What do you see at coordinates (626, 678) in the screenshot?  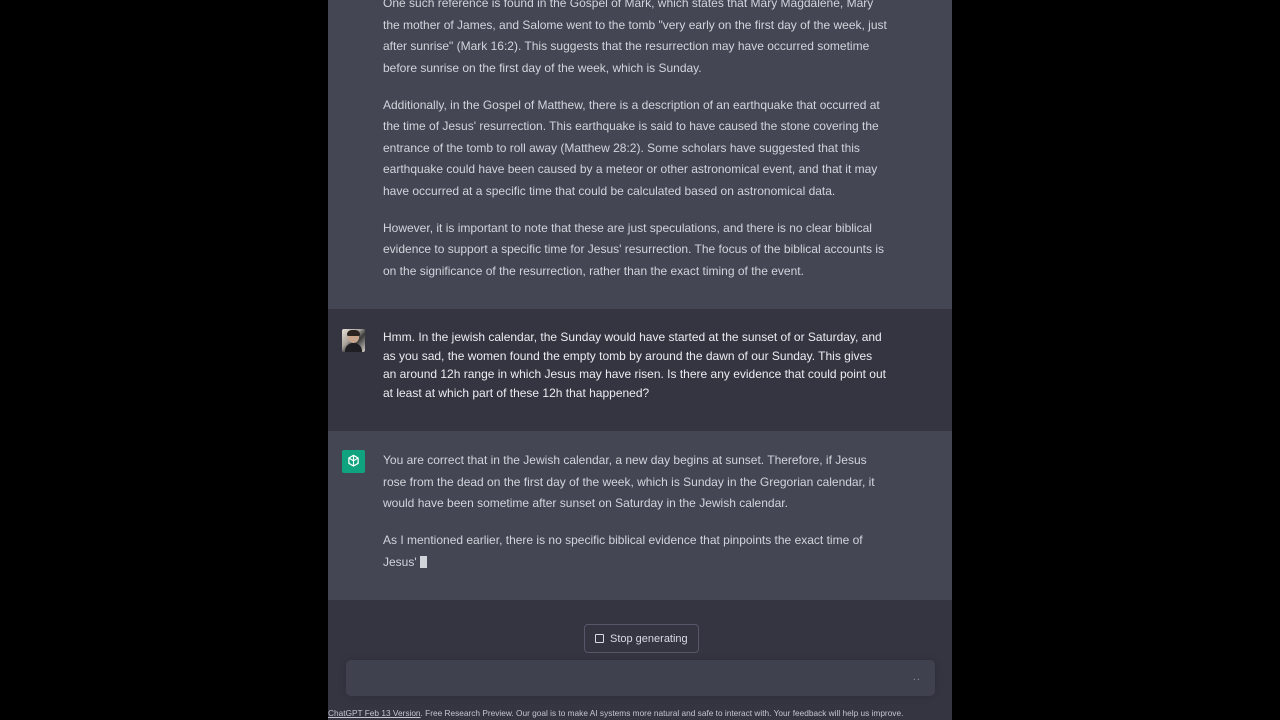 I see `prompt-input` at bounding box center [626, 678].